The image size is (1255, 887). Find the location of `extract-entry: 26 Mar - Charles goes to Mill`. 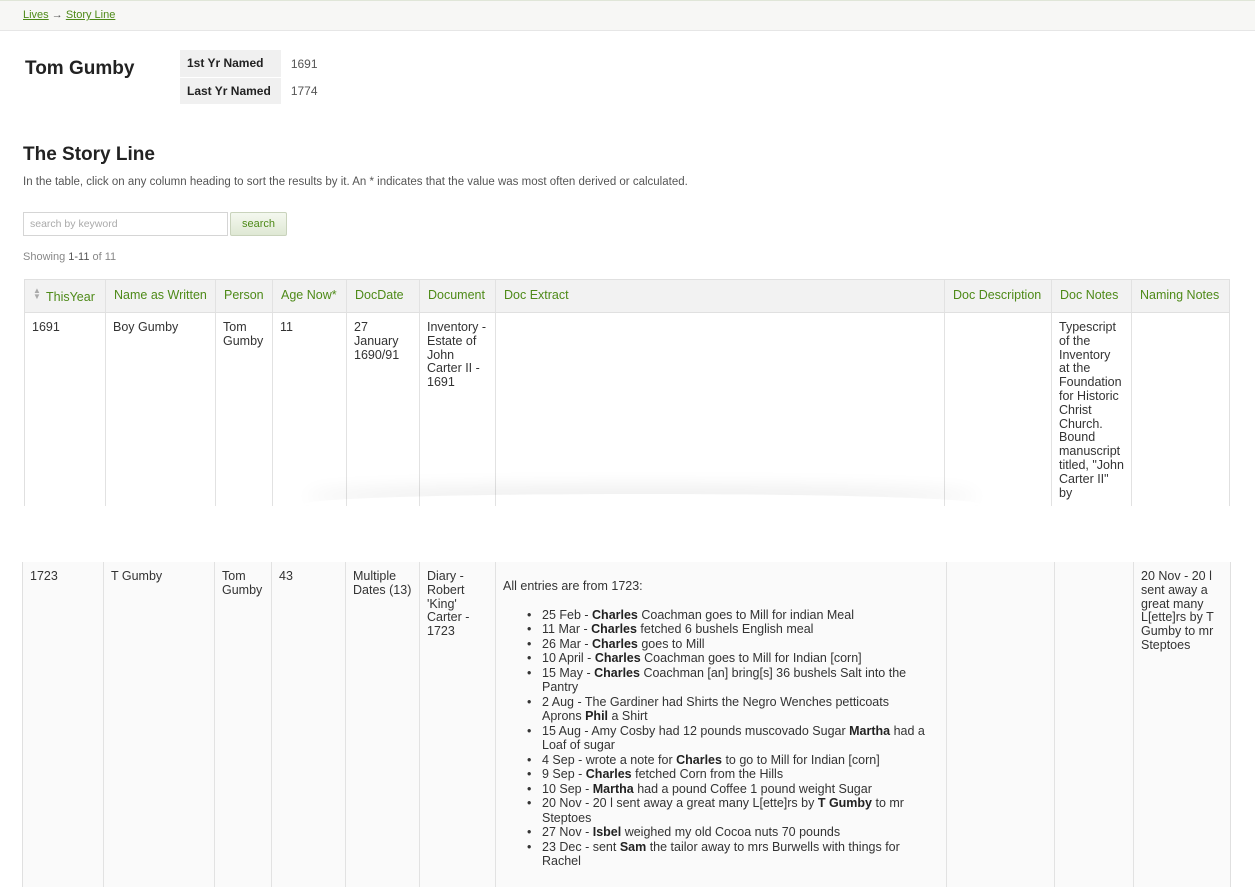

extract-entry: 26 Mar - Charles goes to Mill is located at coordinates (721, 644).